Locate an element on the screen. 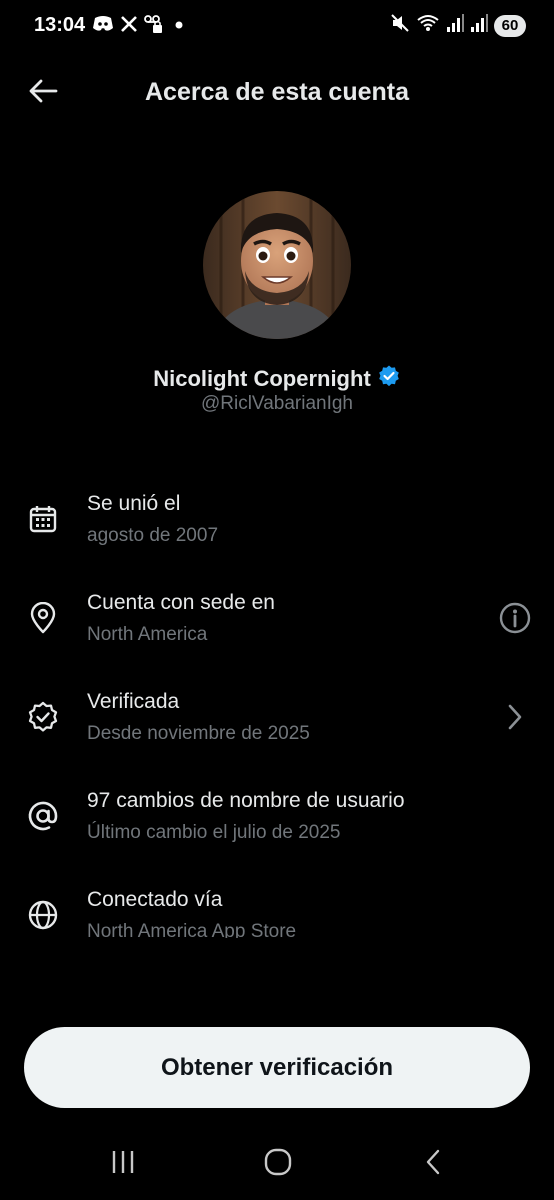 The height and width of the screenshot is (1200, 554). page-title: Acerca de esta cuenta is located at coordinates (277, 92).